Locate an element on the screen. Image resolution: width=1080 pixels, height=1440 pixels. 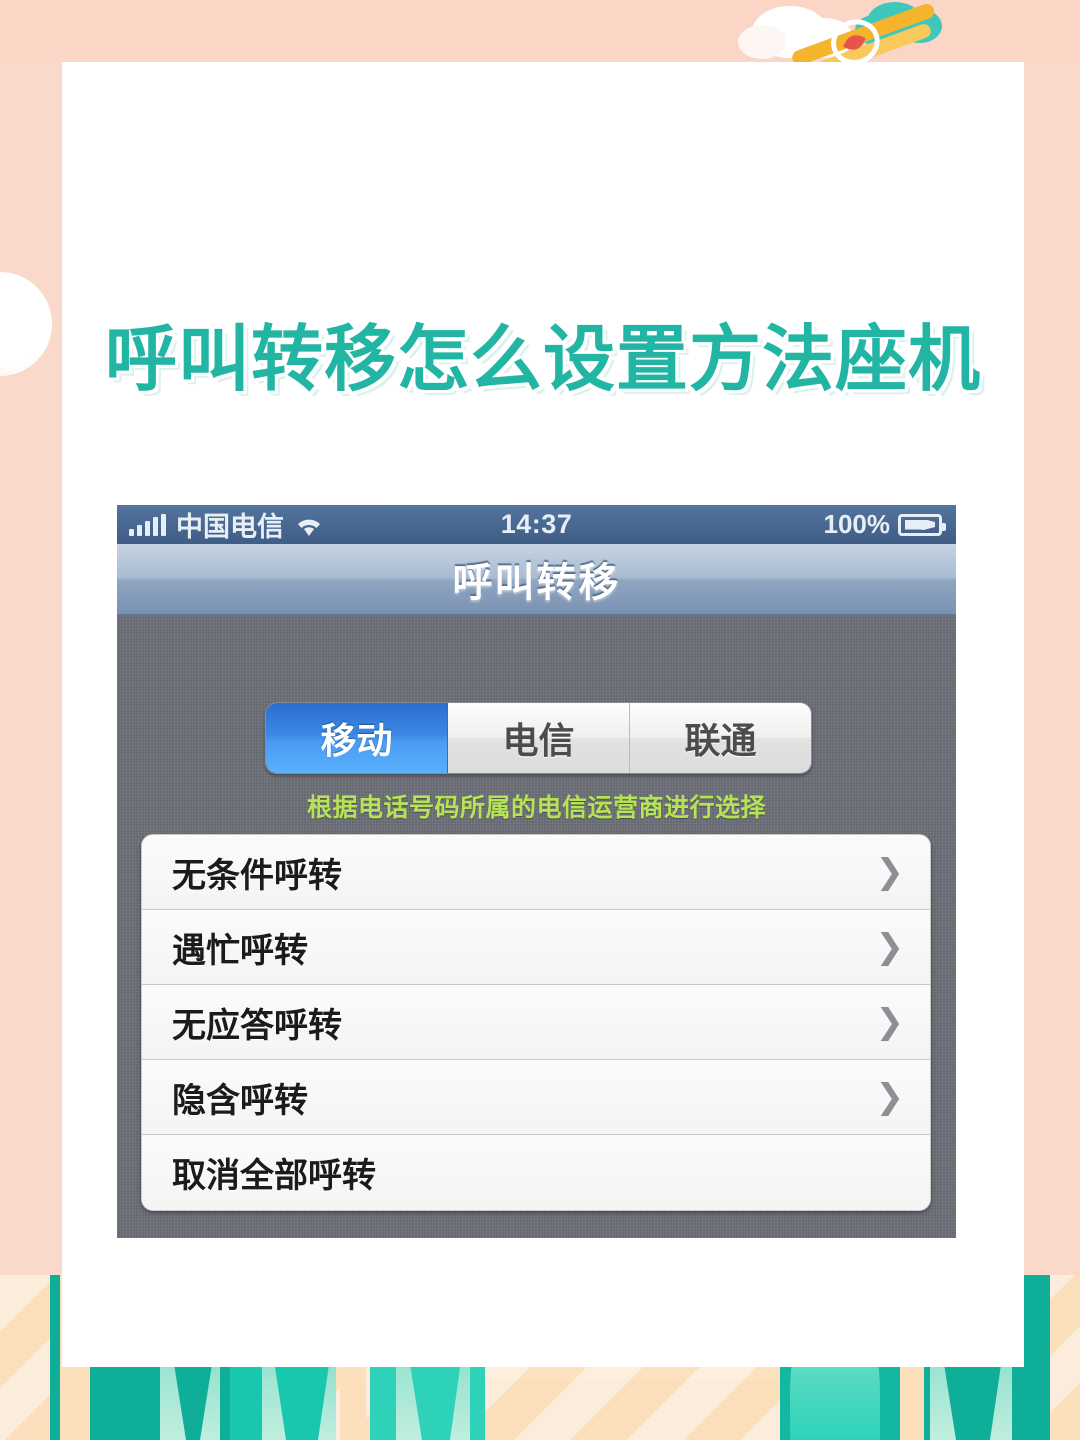
page-title: 呼叫转移怎么设置方法座机 is located at coordinates (542, 360).